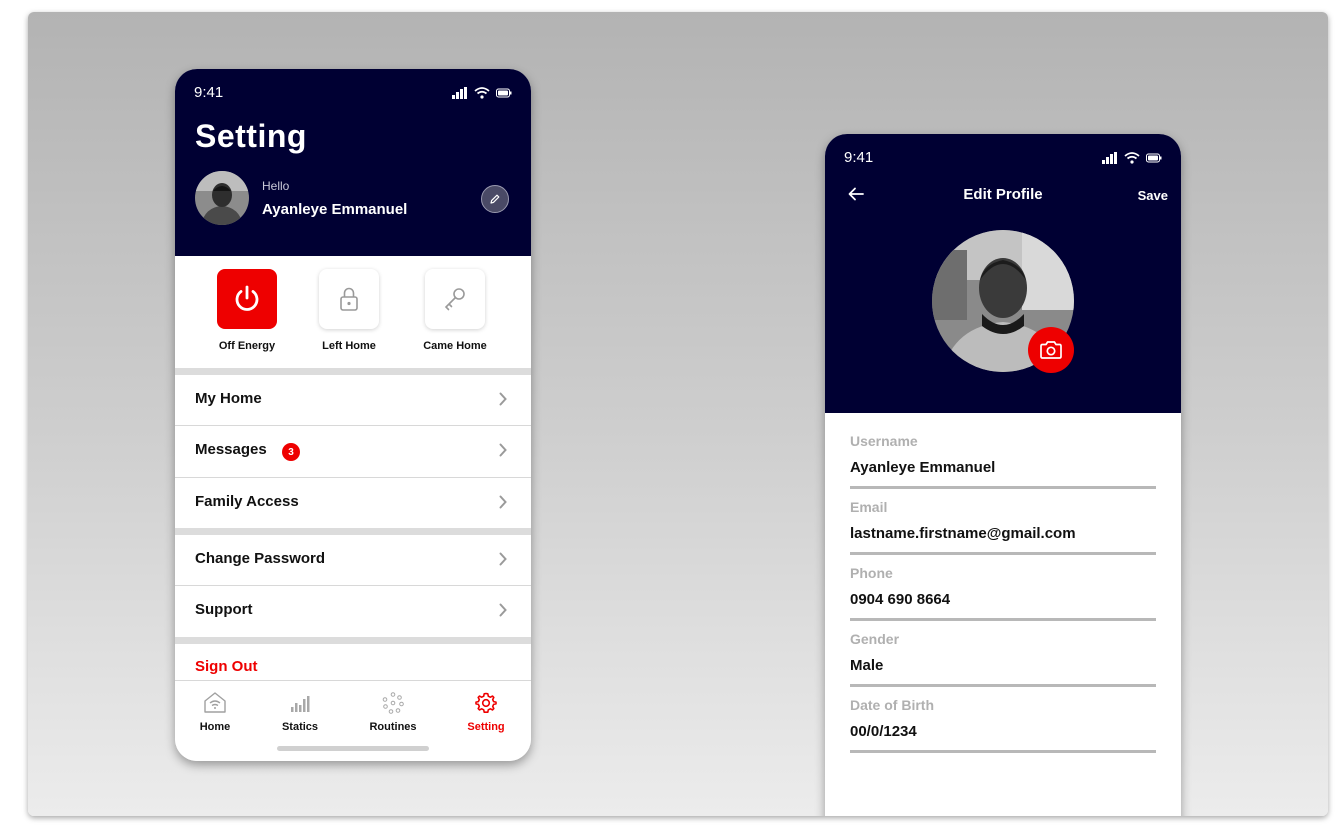  Describe the element at coordinates (892, 705) in the screenshot. I see `field-label: Date of Birth` at that location.